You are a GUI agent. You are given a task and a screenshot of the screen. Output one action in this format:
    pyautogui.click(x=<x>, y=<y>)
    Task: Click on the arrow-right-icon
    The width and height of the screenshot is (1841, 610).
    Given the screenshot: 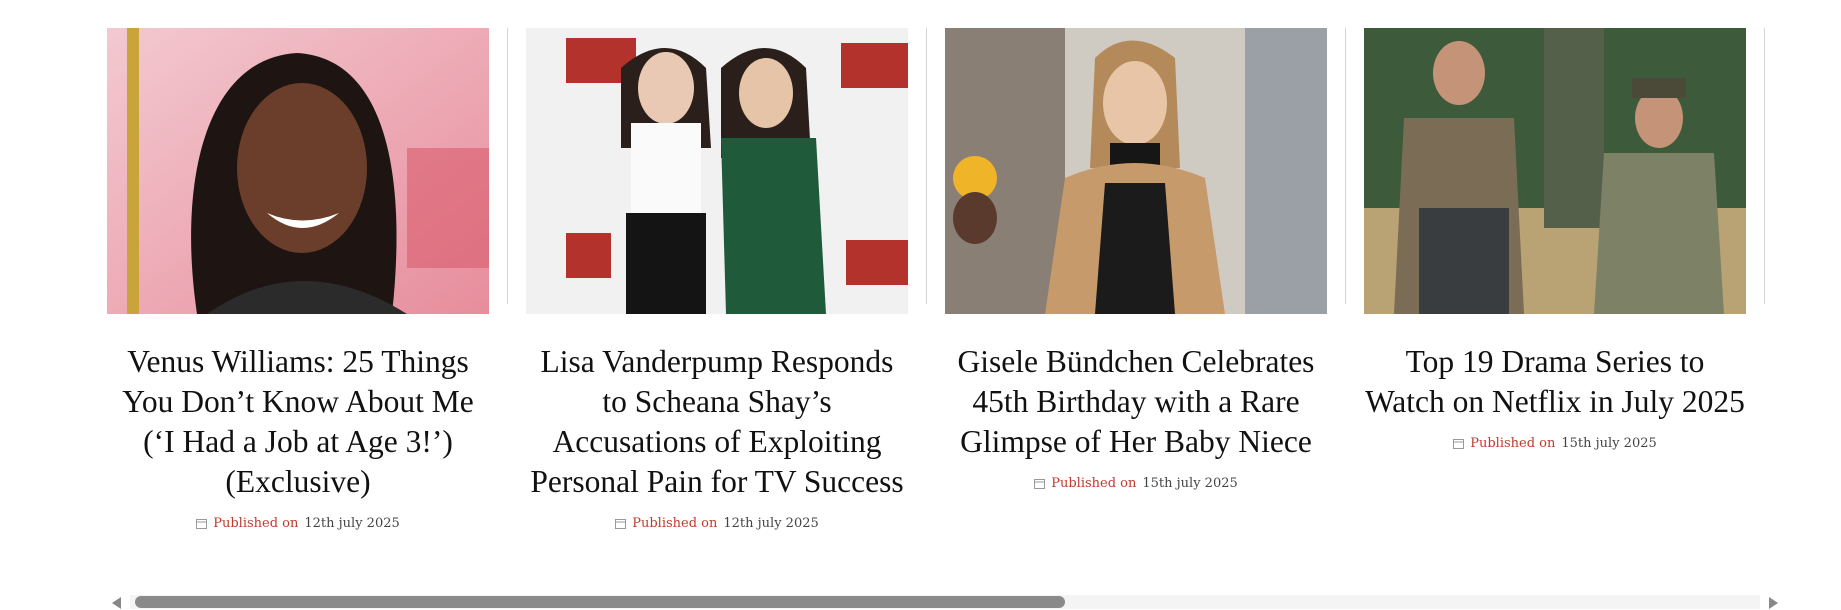 What is the action you would take?
    pyautogui.click(x=1773, y=603)
    